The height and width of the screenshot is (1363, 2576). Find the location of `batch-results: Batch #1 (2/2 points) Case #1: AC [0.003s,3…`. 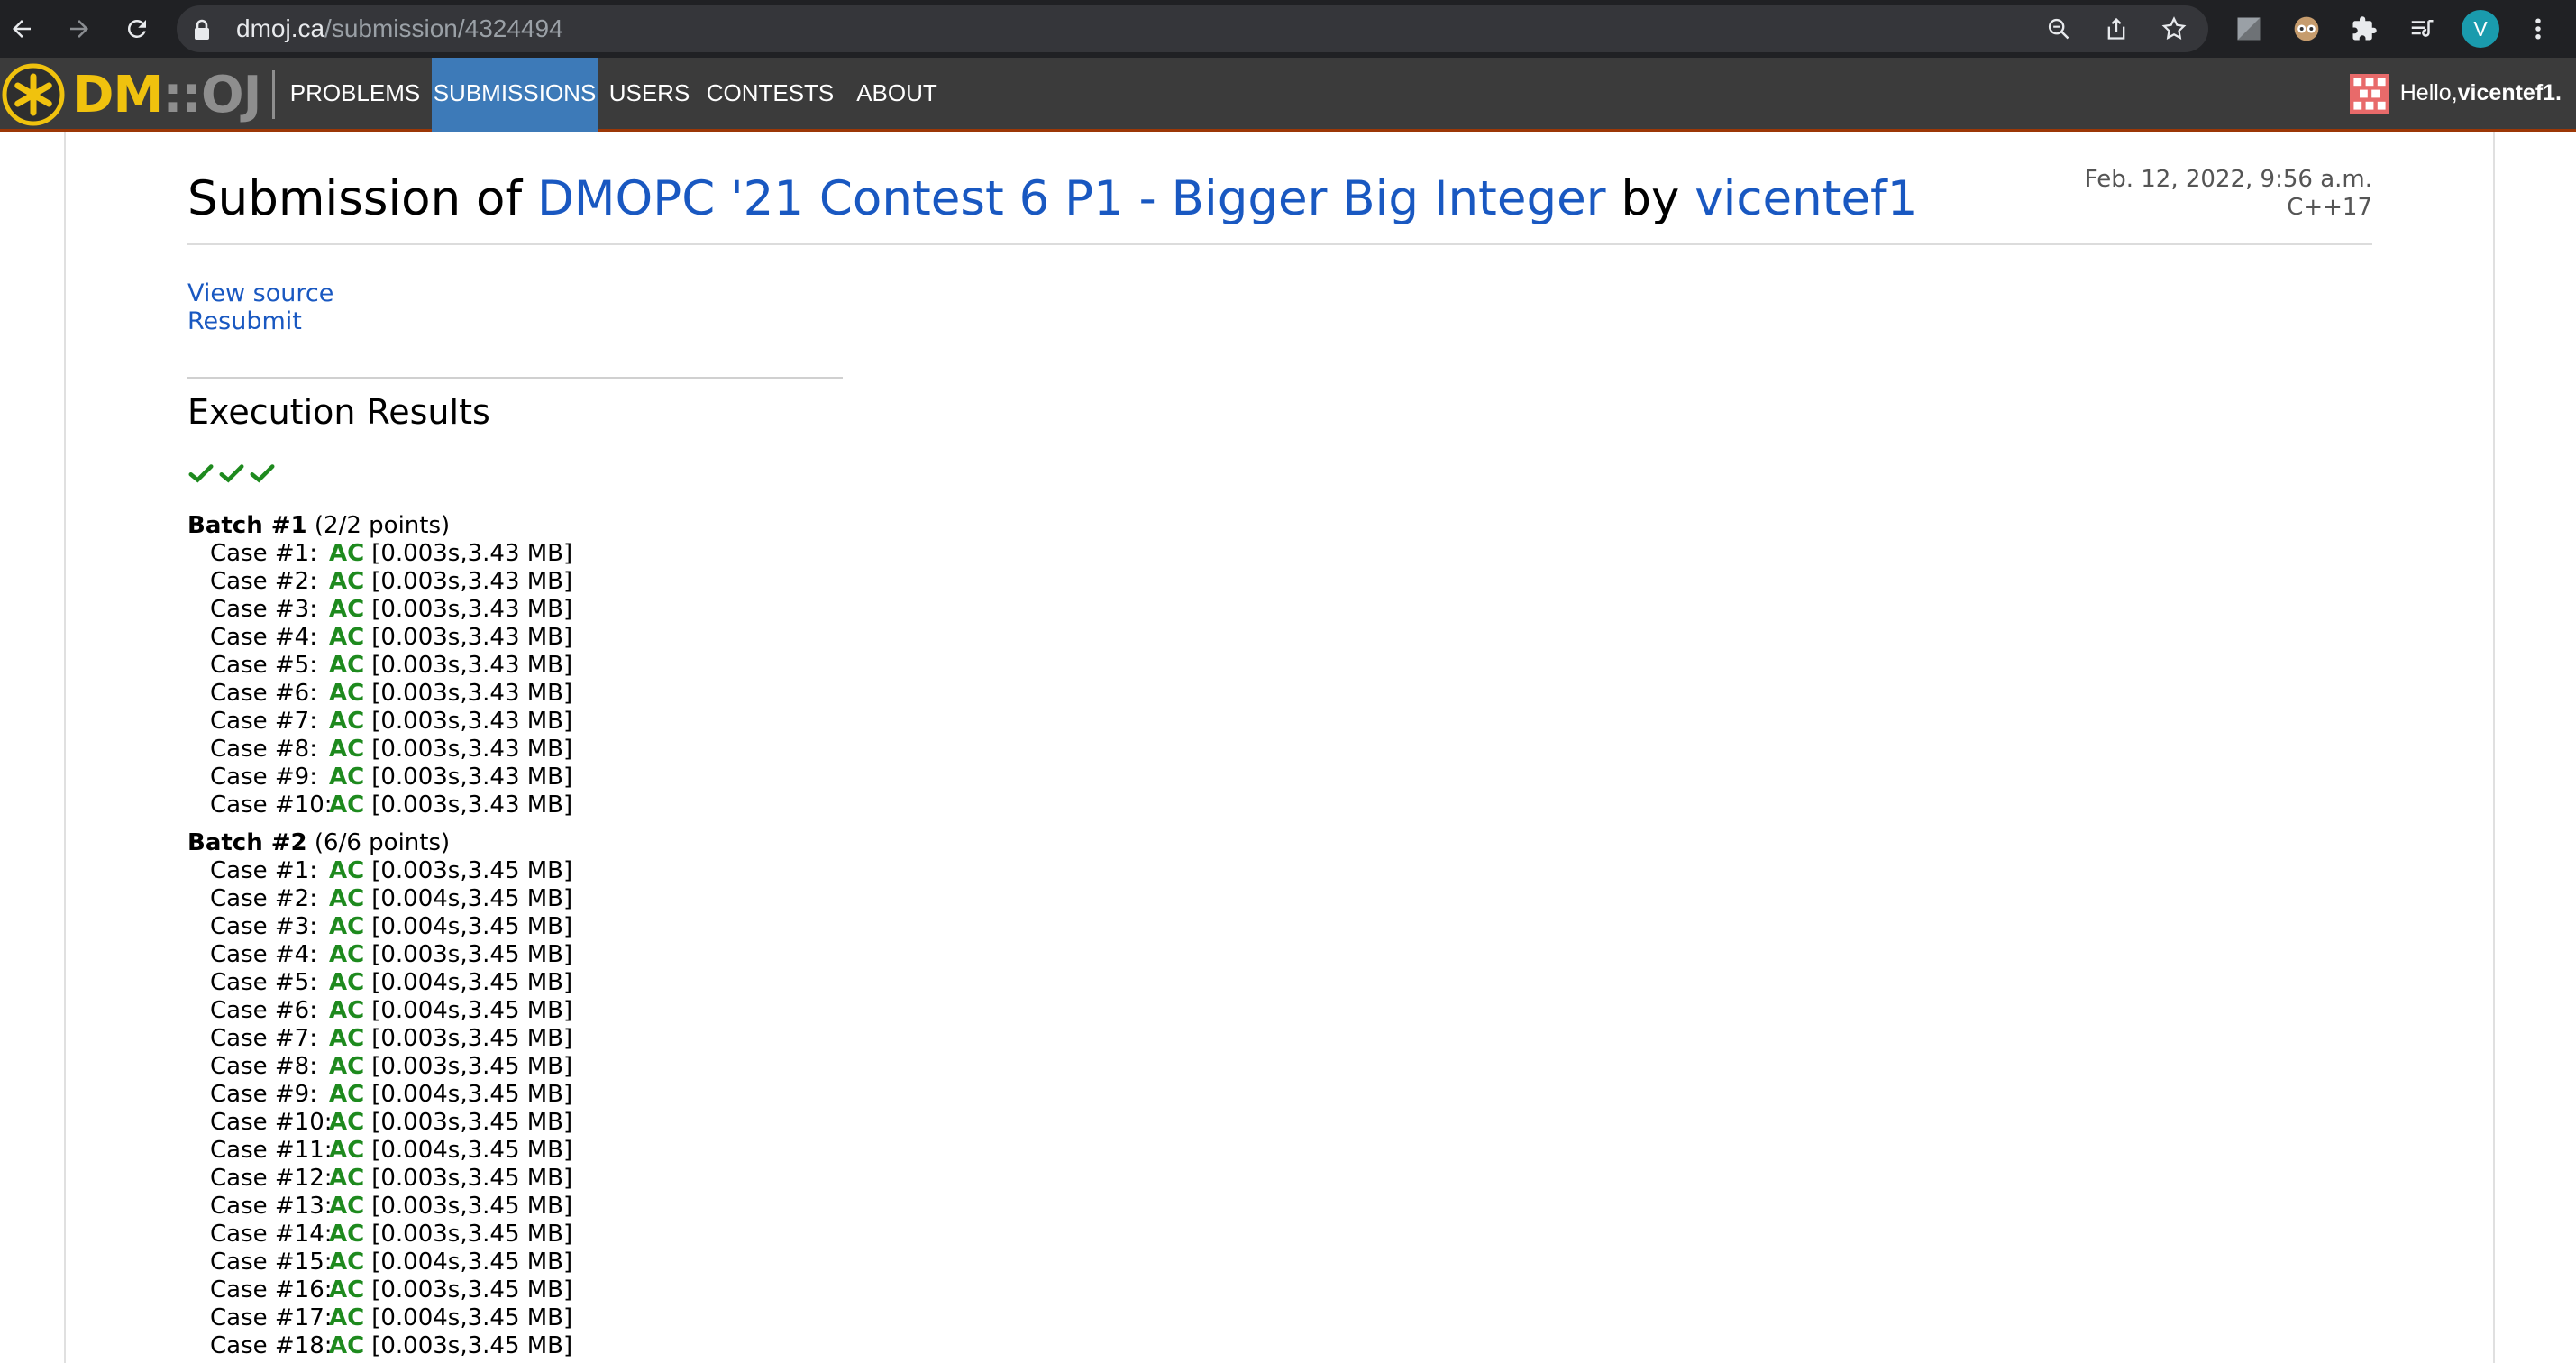

batch-results: Batch #1 (2/2 points) Case #1: AC [0.003s,3… is located at coordinates (379, 936).